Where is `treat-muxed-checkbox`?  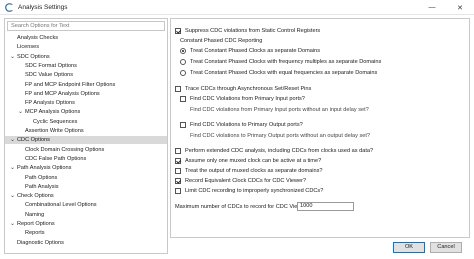 treat-muxed-checkbox is located at coordinates (178, 171).